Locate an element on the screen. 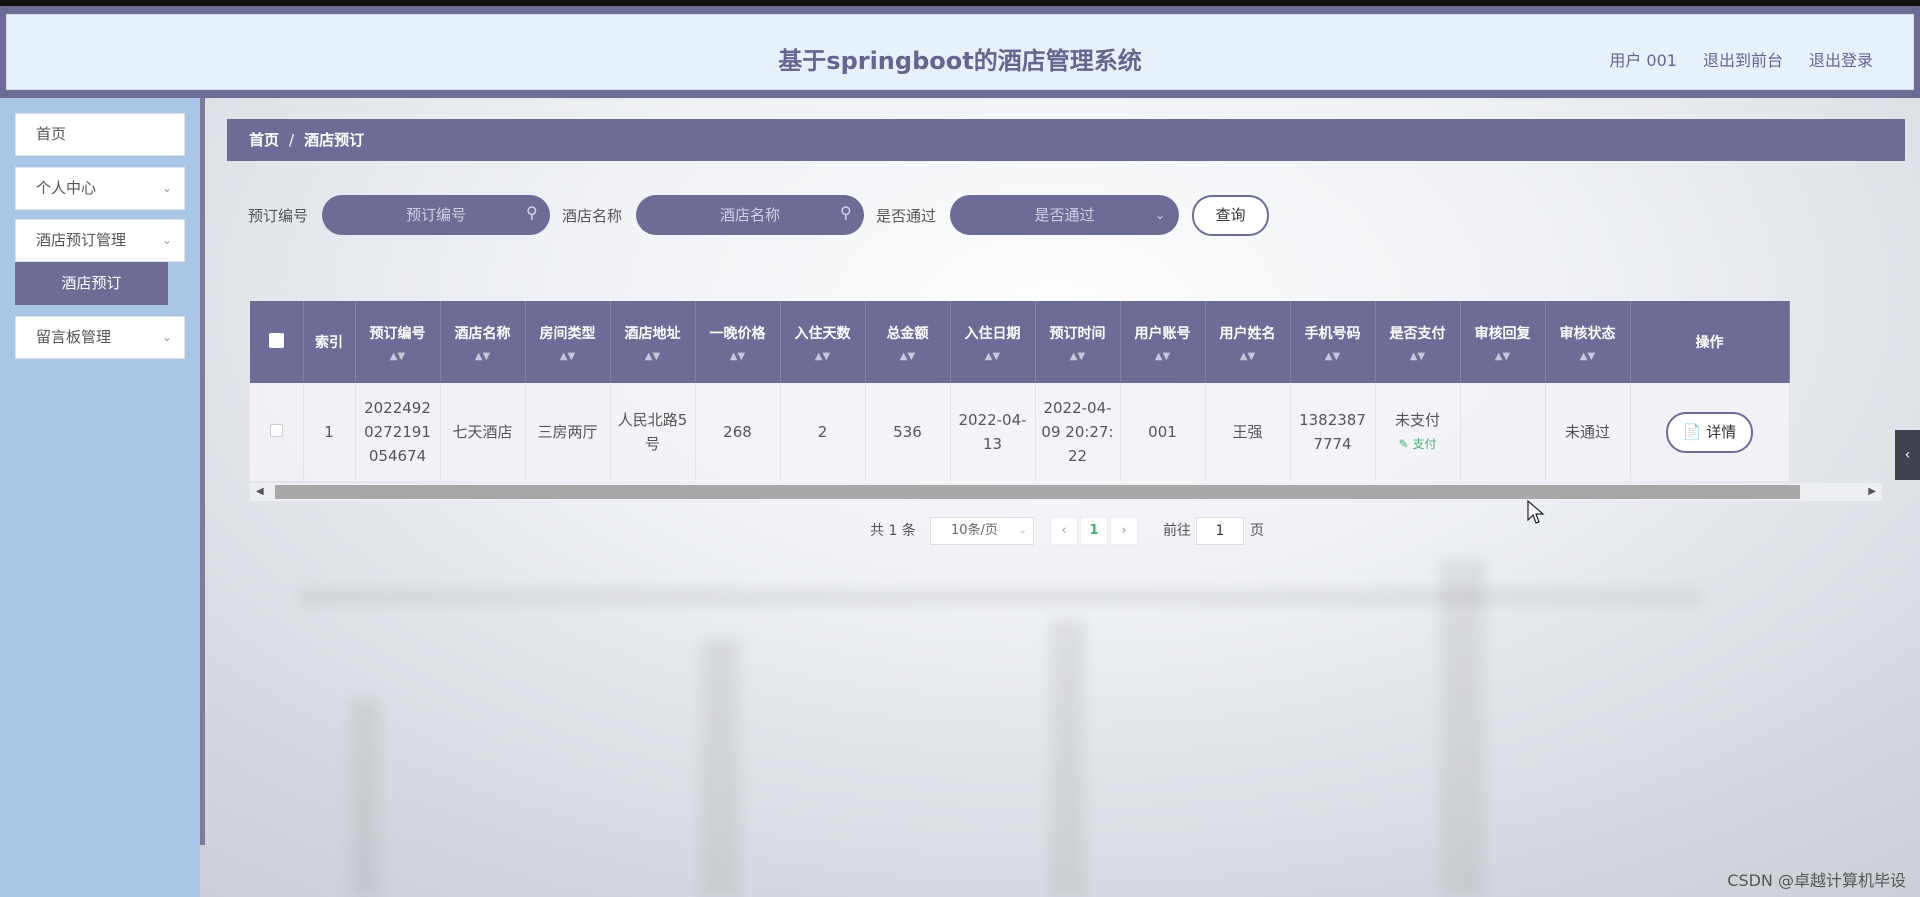  scroll-left-icon: ◀ is located at coordinates (260, 492).